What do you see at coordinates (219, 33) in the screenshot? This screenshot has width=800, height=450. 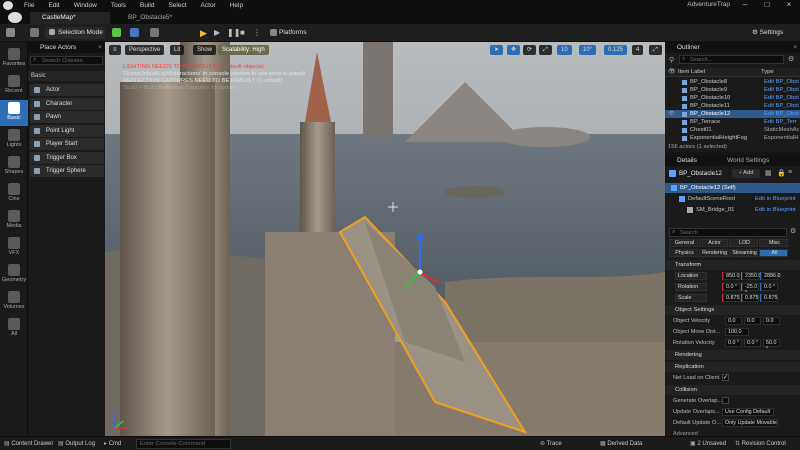 I see `play-next-icon: ▶` at bounding box center [219, 33].